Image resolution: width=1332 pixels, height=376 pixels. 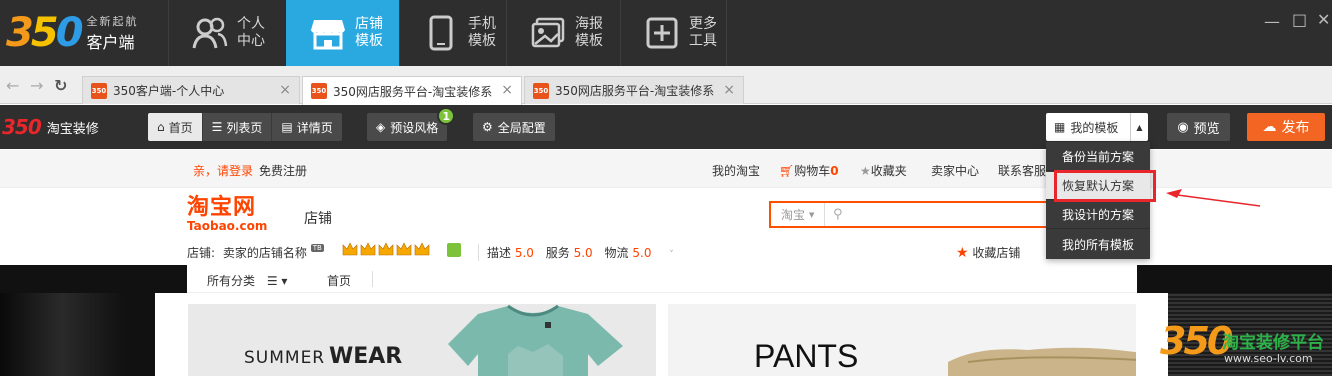 What do you see at coordinates (888, 171) in the screenshot?
I see `favorites-label: 收藏夹` at bounding box center [888, 171].